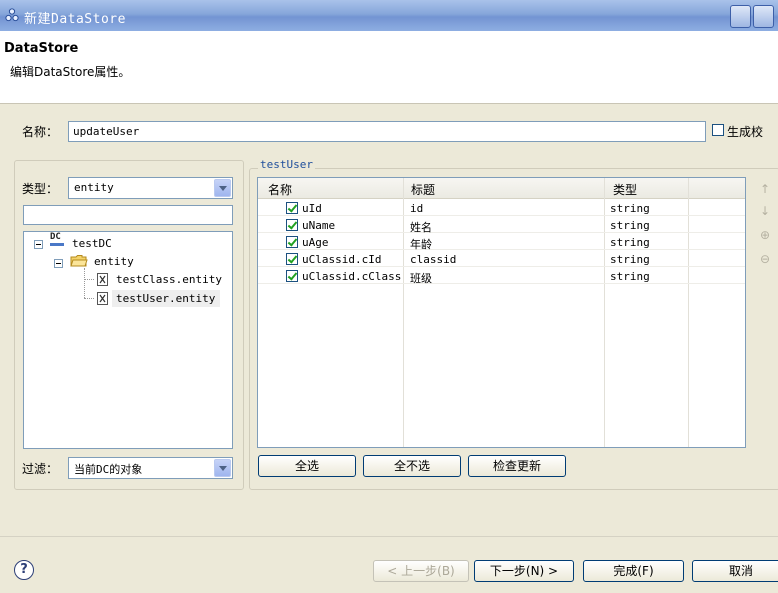 This screenshot has width=778, height=593. Describe the element at coordinates (75, 19) in the screenshot. I see `window-title: 新建DataStore` at that location.